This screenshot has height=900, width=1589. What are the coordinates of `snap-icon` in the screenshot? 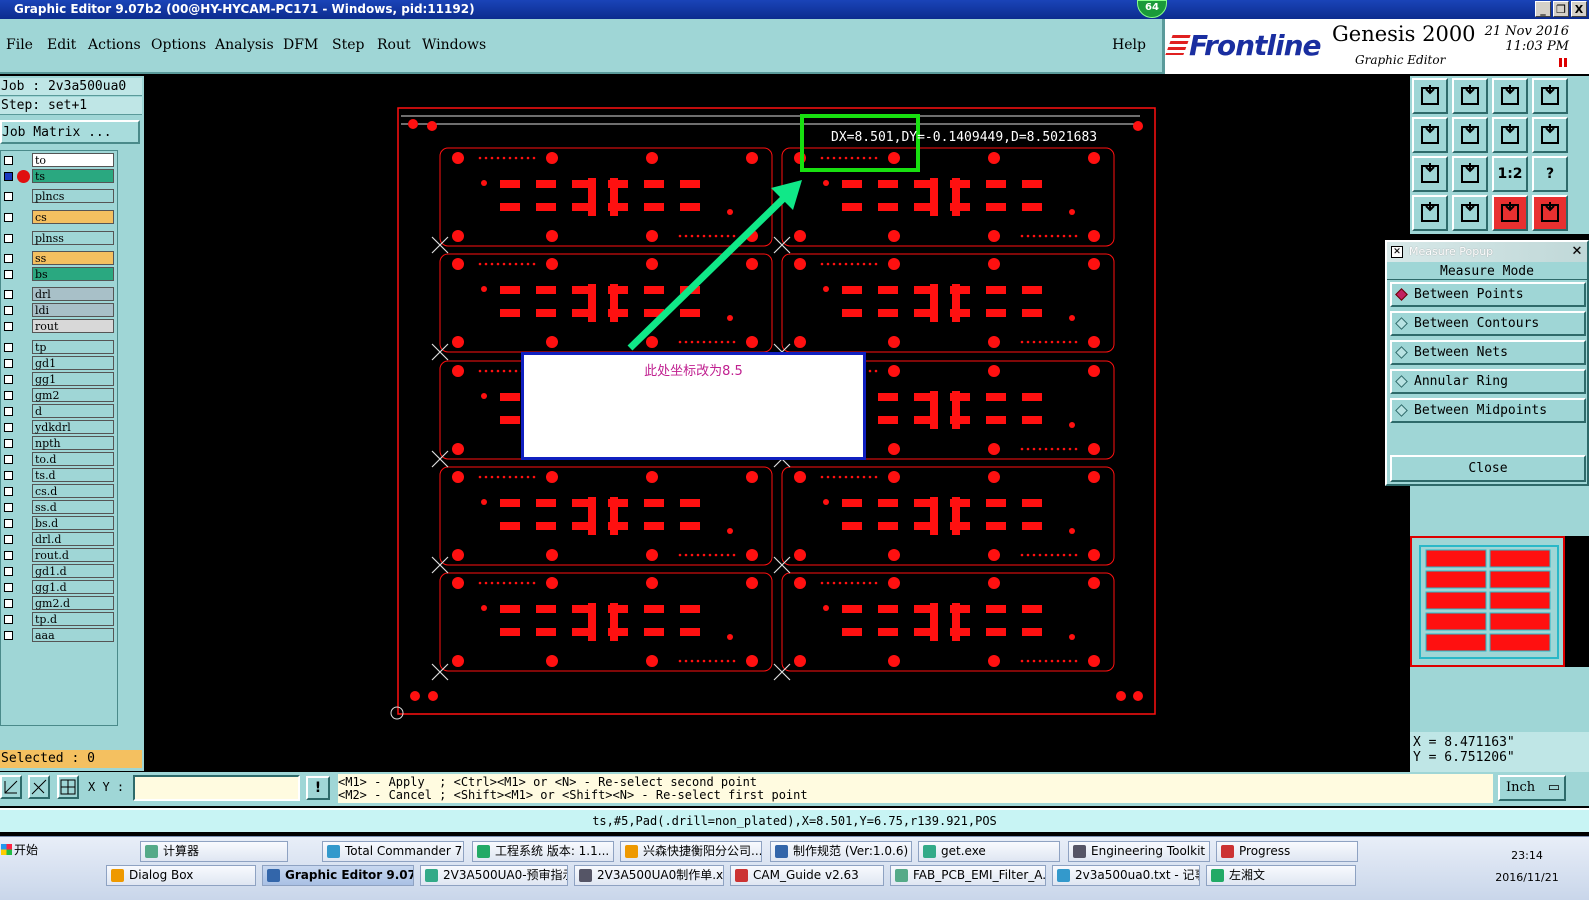 It's located at (11, 787).